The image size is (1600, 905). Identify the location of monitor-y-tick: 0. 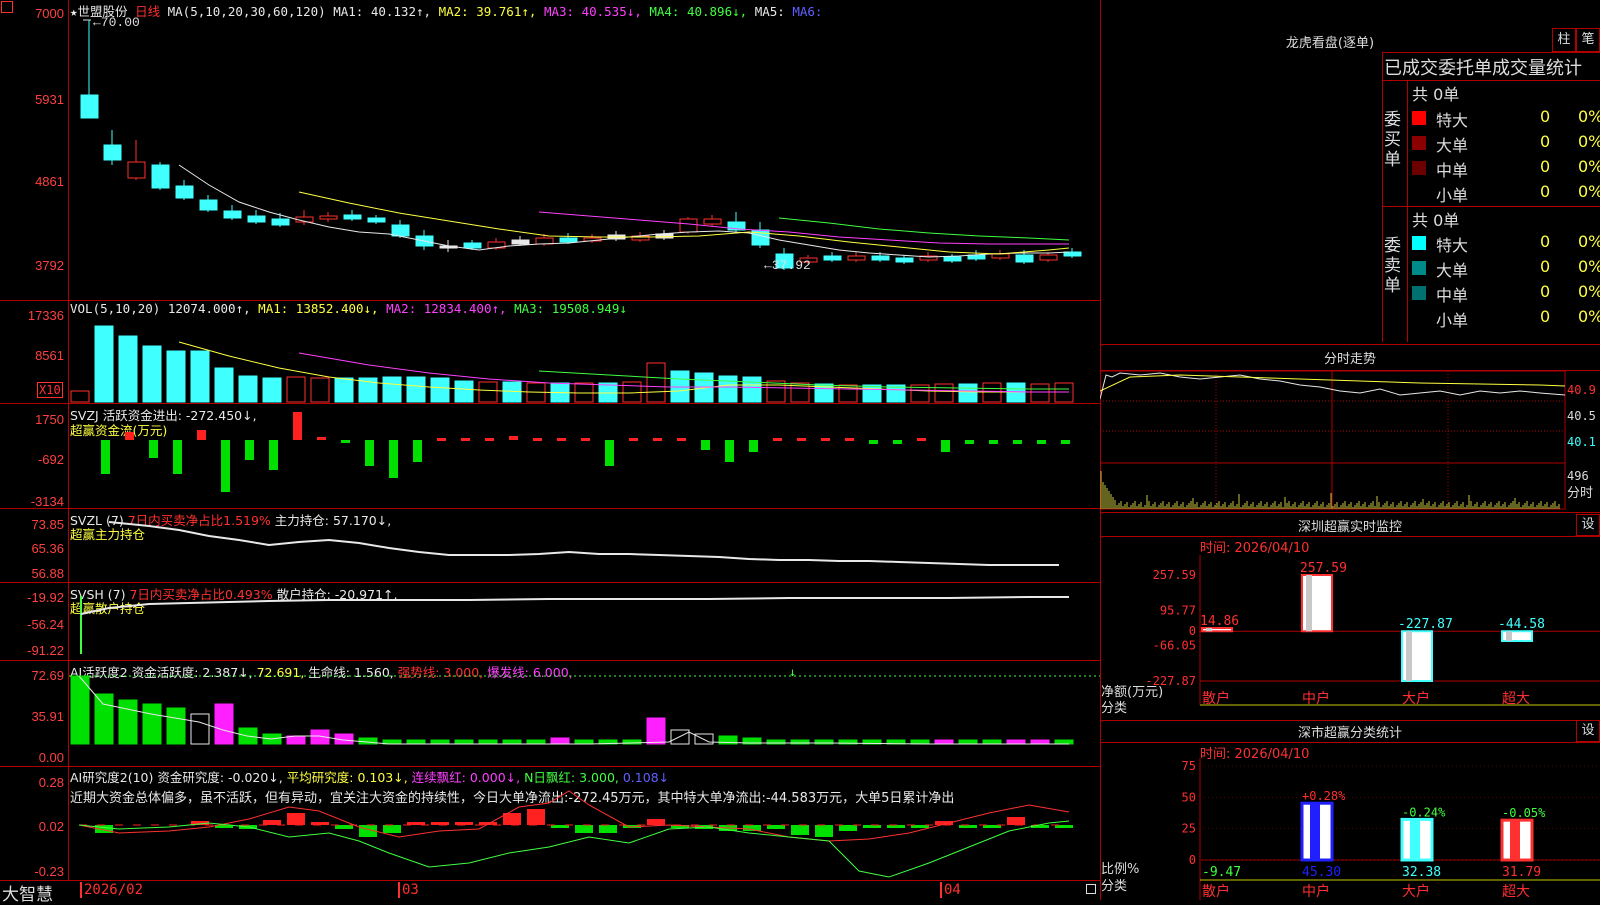
(1192, 631).